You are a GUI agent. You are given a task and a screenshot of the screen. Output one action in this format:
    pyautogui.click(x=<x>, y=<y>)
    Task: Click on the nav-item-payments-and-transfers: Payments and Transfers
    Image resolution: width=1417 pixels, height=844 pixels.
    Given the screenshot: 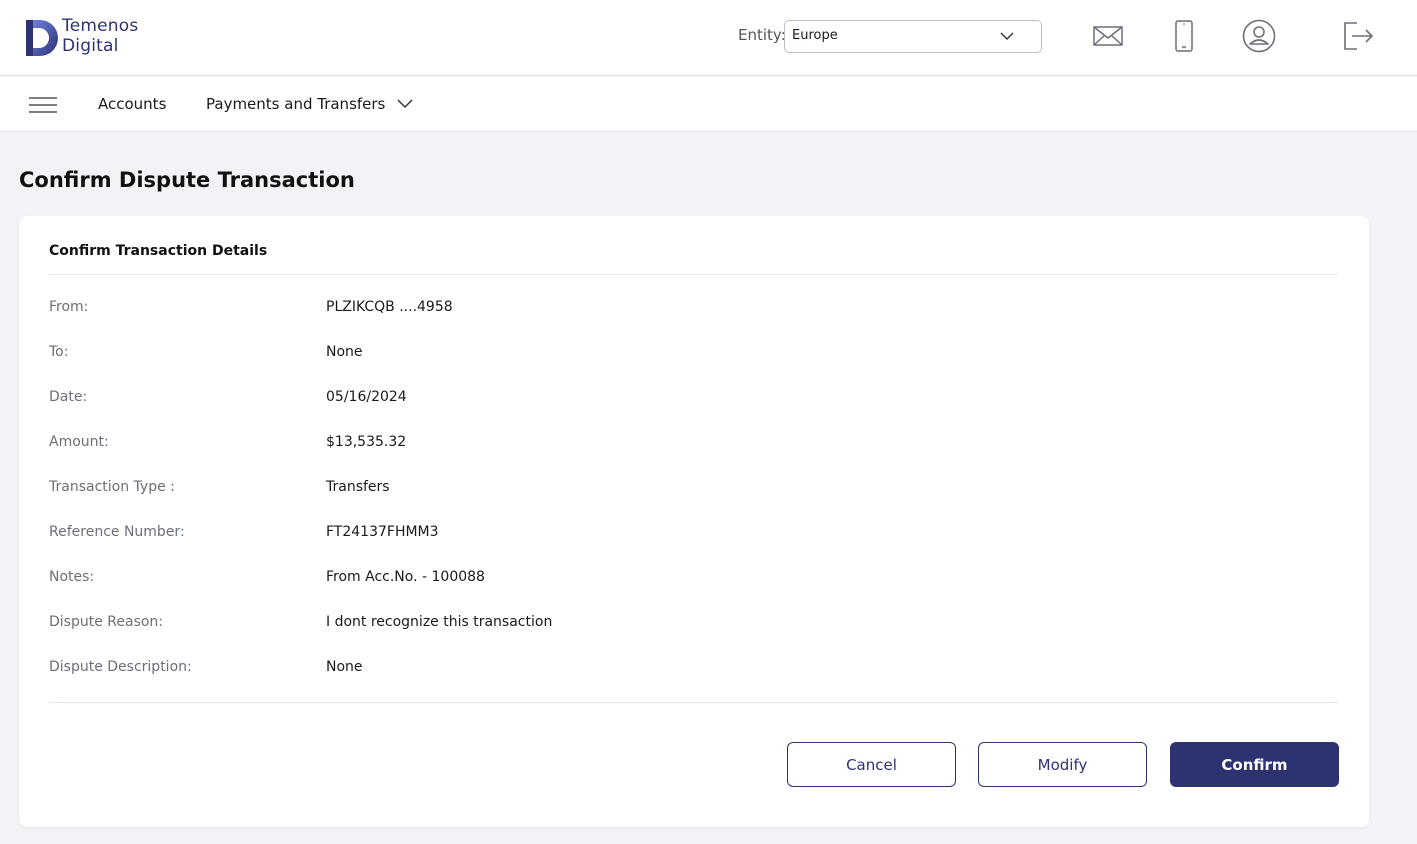 What is the action you would take?
    pyautogui.click(x=295, y=104)
    